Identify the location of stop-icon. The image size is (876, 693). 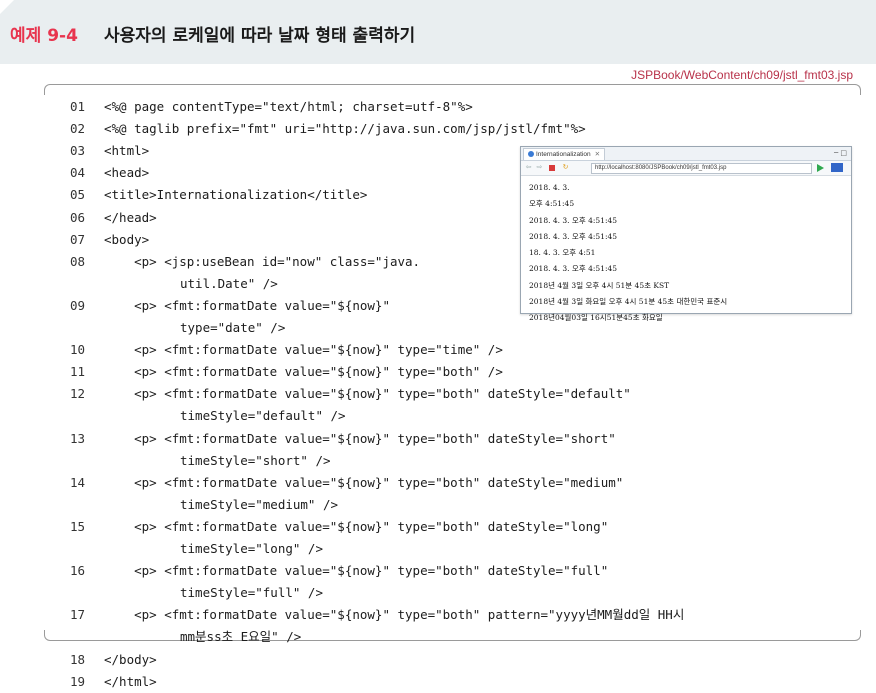
(552, 168).